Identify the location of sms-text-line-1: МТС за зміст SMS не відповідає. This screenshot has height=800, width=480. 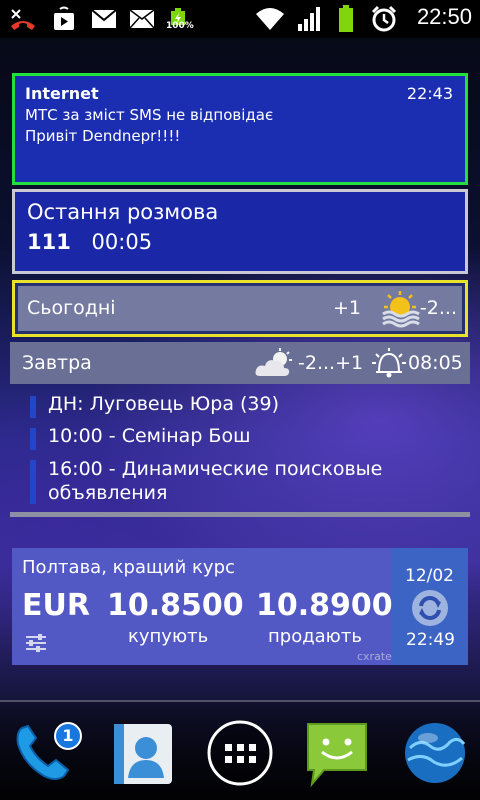
(149, 115).